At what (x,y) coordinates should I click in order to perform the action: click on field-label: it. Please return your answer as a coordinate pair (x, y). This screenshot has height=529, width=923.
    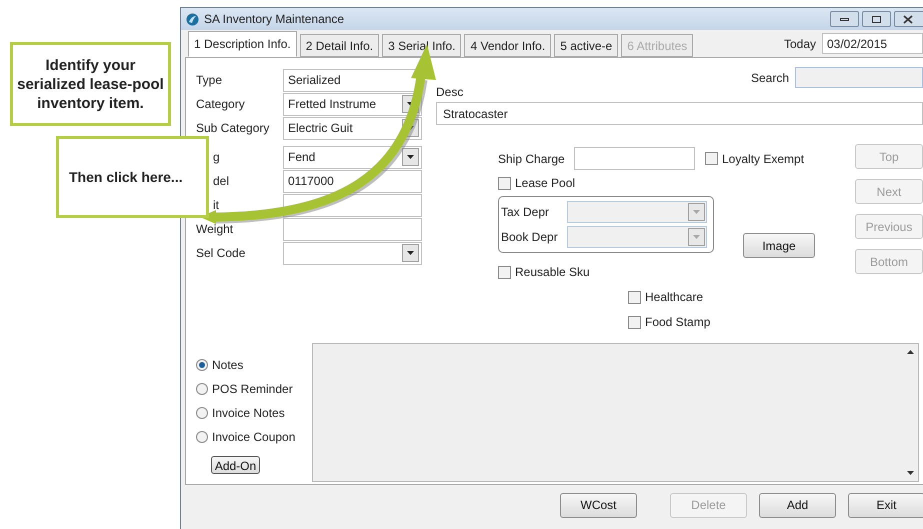
    Looking at the image, I should click on (216, 205).